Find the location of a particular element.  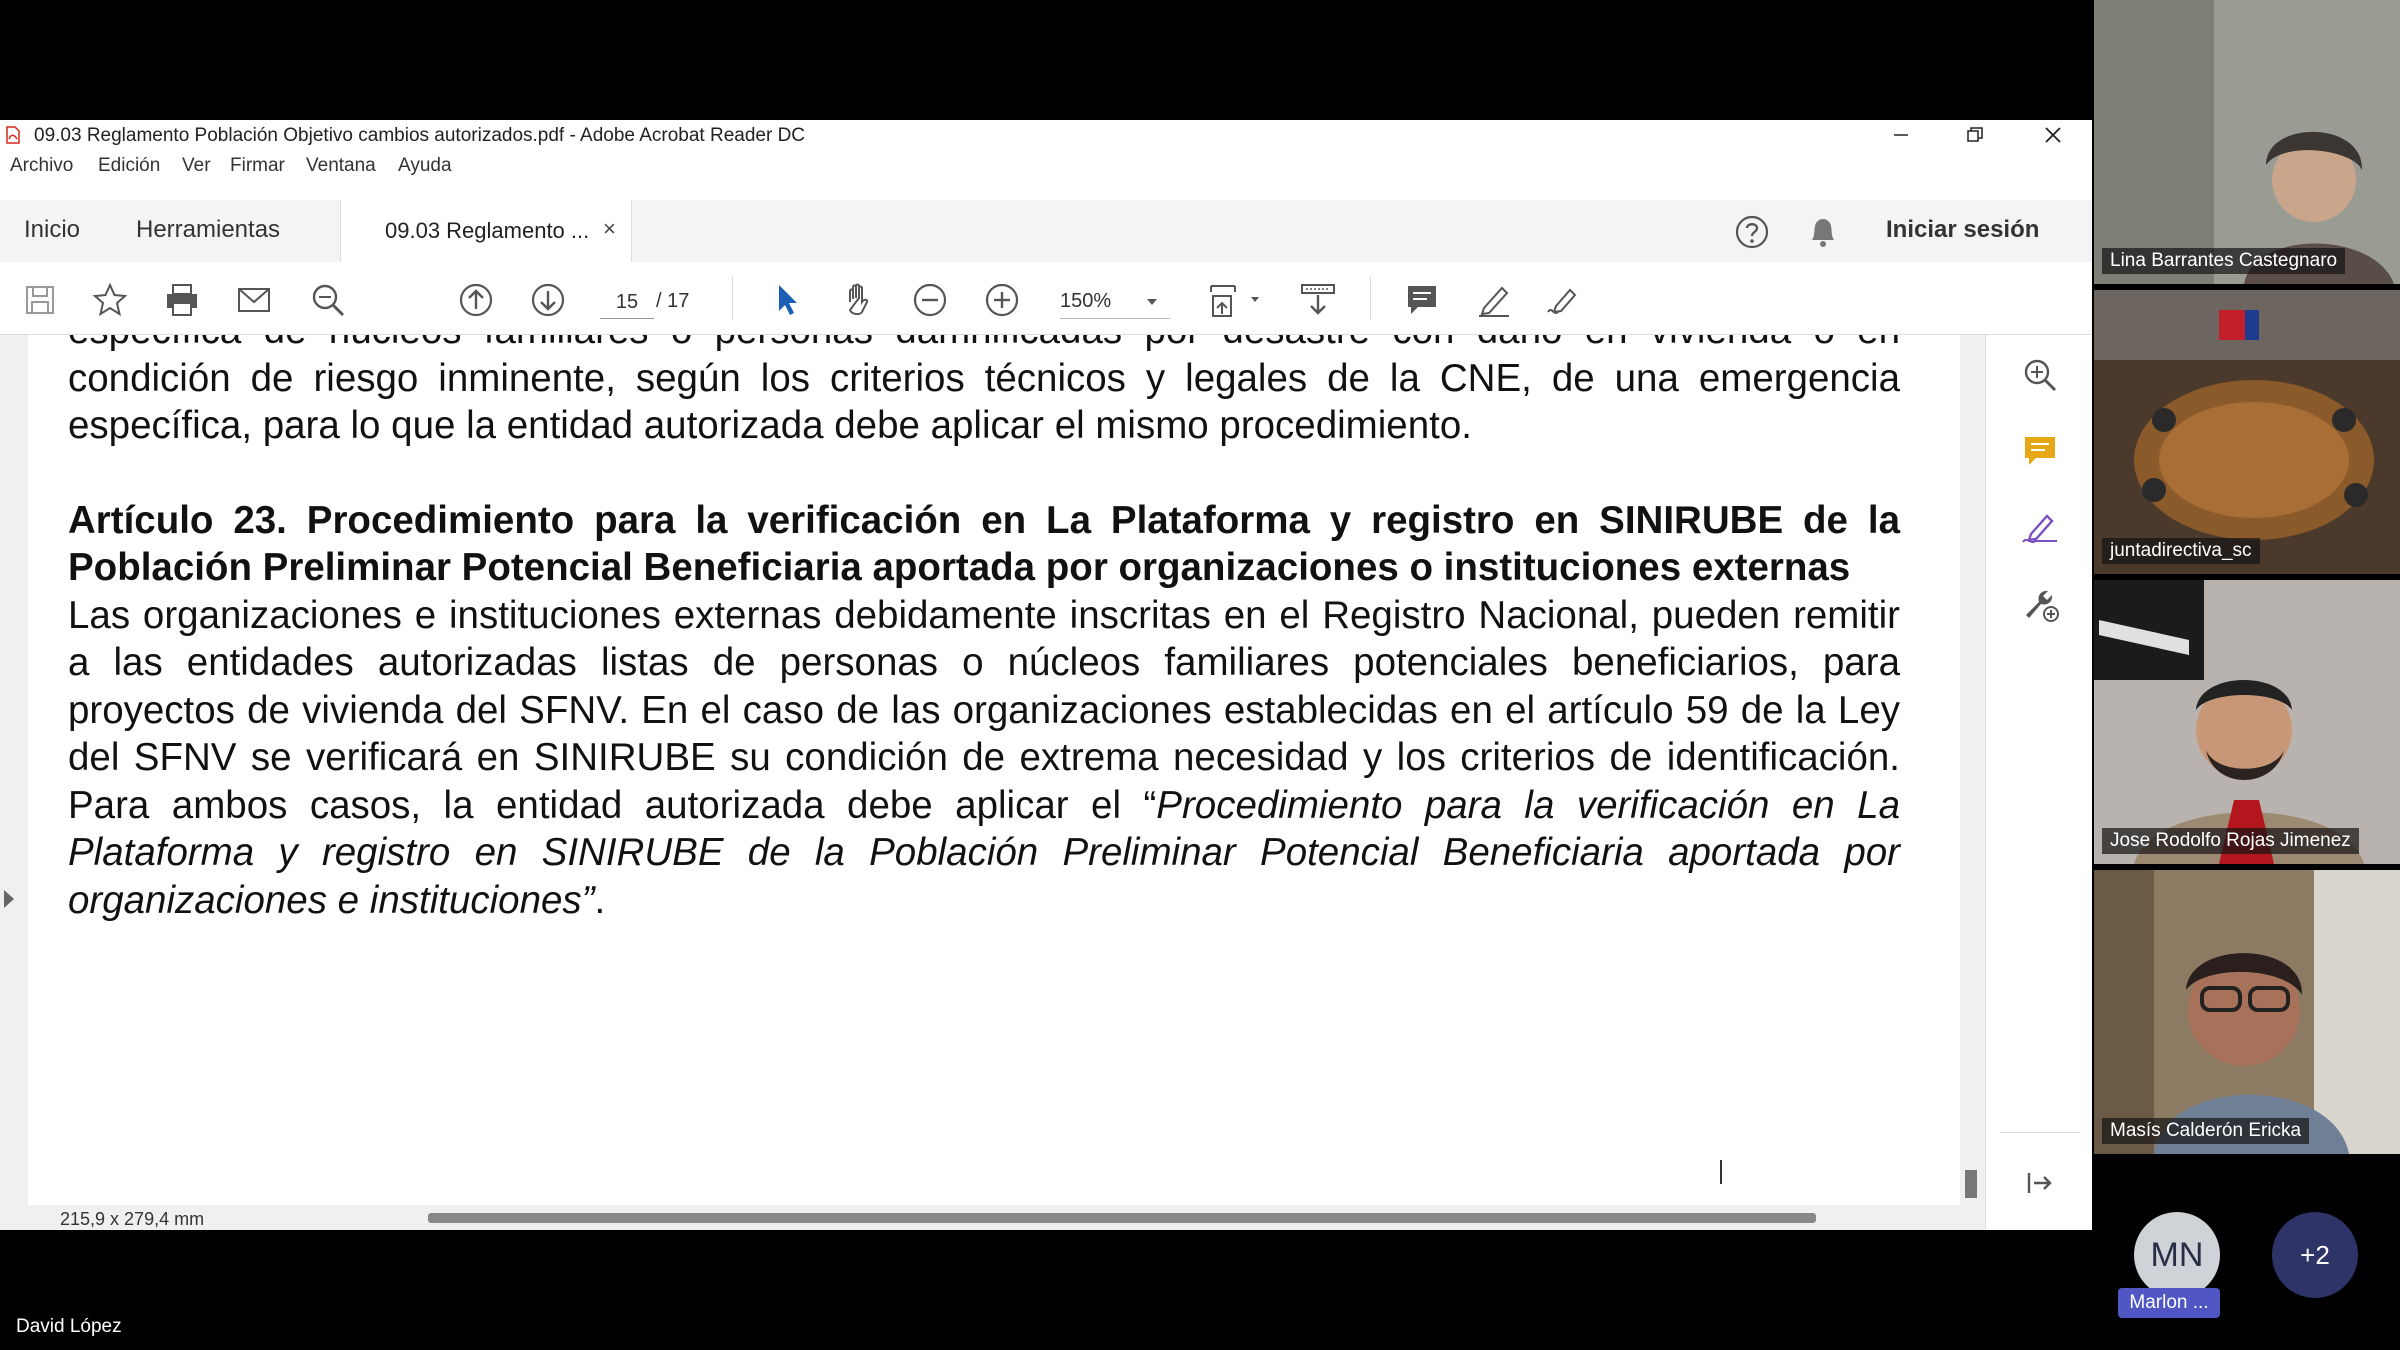

paragraph-end: . is located at coordinates (600, 900).